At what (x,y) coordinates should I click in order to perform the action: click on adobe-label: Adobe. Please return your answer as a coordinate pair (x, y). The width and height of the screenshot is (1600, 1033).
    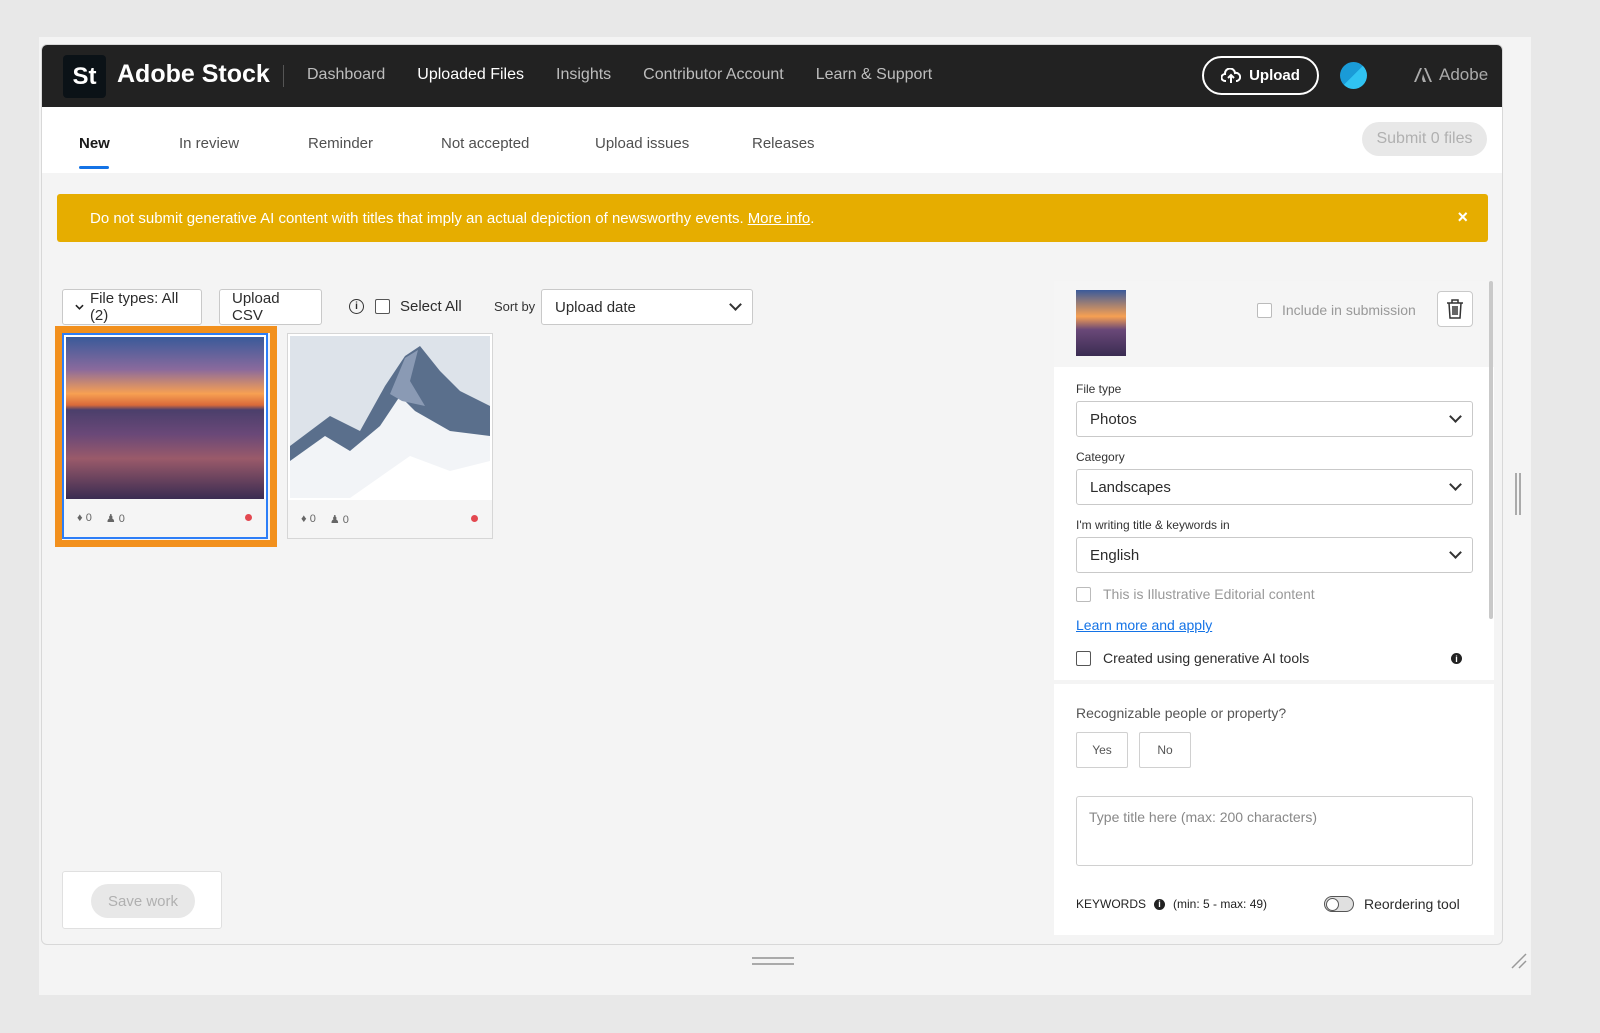
    Looking at the image, I should click on (1464, 74).